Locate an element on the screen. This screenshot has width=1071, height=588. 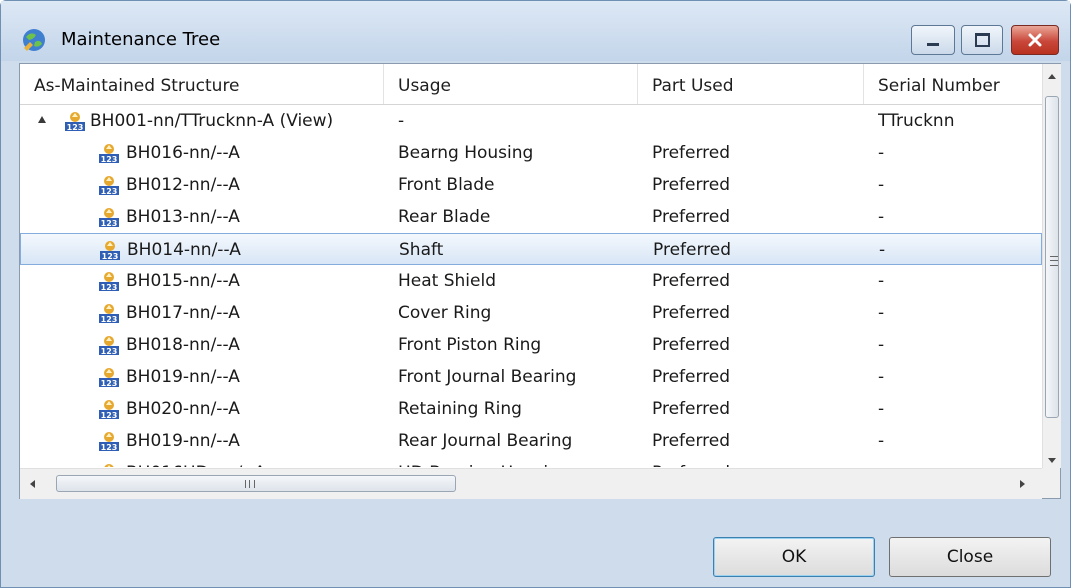
cell-structure: BH012-nn/--A is located at coordinates (183, 185).